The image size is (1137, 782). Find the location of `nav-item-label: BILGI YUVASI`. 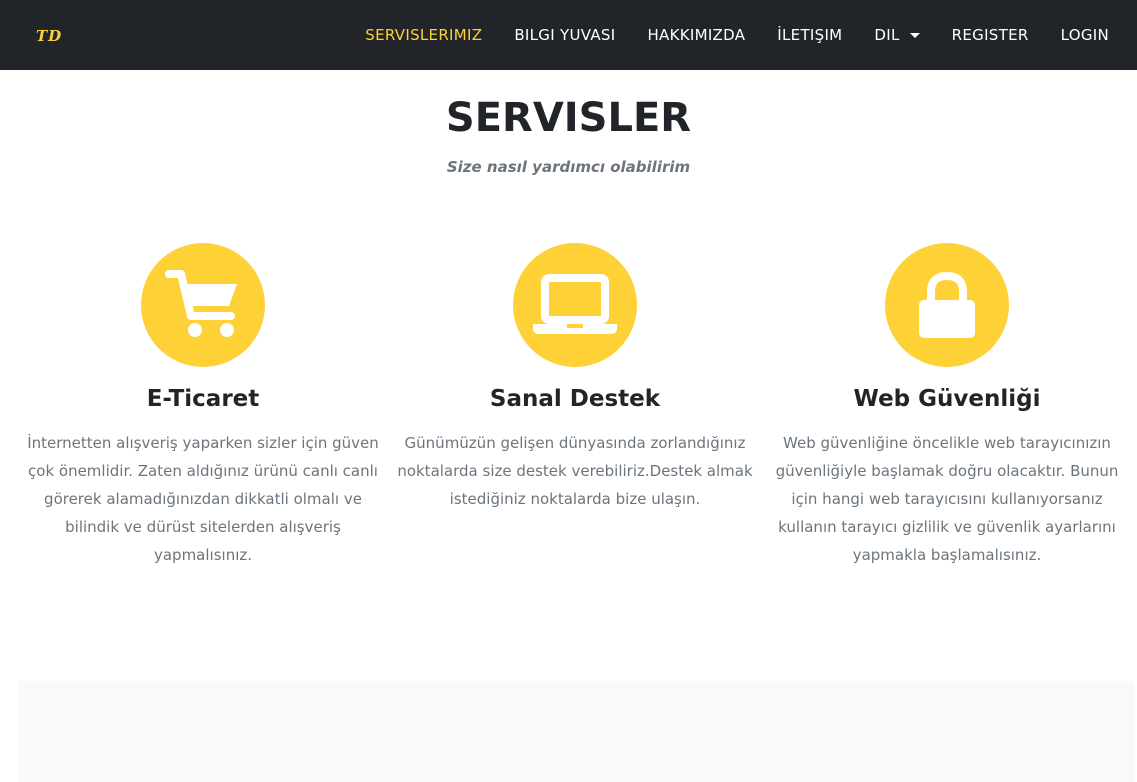

nav-item-label: BILGI YUVASI is located at coordinates (565, 35).